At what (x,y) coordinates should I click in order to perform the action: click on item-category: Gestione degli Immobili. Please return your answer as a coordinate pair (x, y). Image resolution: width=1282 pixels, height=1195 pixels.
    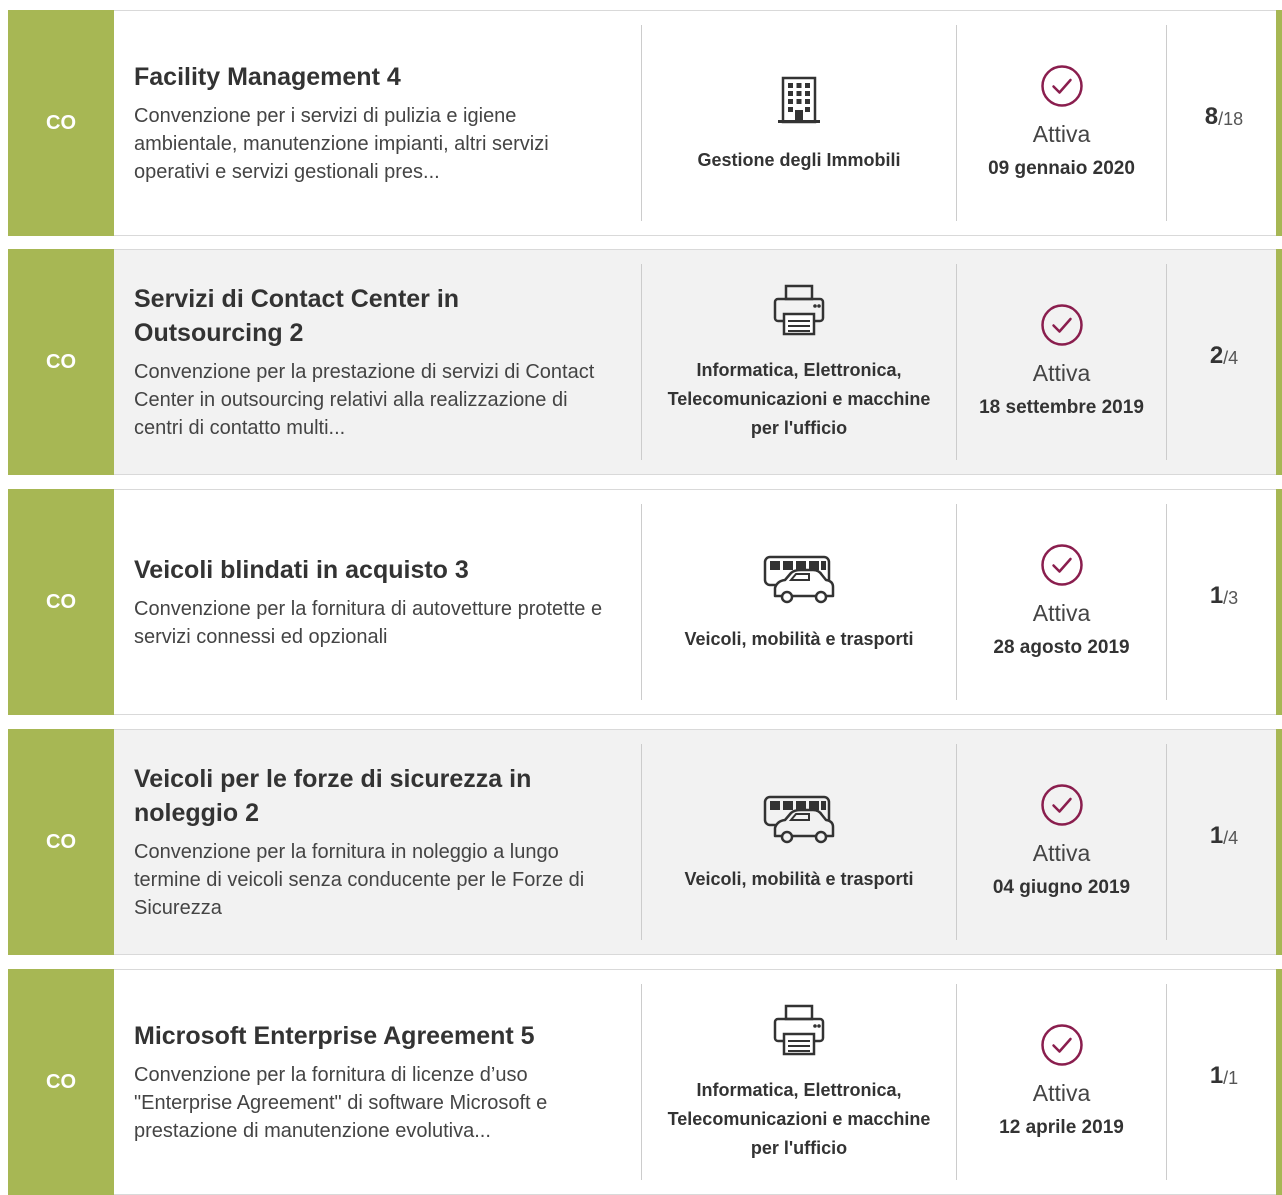
    Looking at the image, I should click on (799, 123).